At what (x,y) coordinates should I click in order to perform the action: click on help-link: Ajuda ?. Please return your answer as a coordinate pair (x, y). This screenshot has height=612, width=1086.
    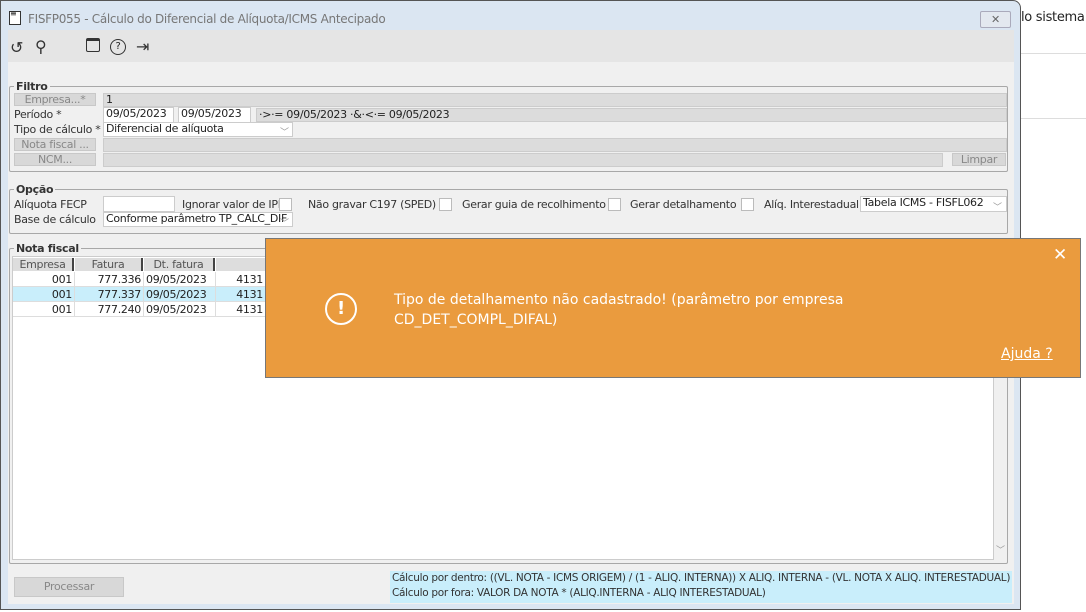
    Looking at the image, I should click on (1027, 354).